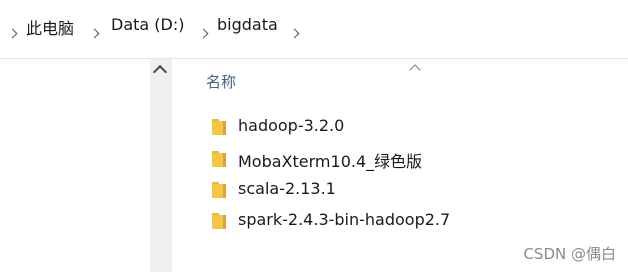 The width and height of the screenshot is (628, 272). Describe the element at coordinates (161, 165) in the screenshot. I see `navigation-pane-scrollbar` at that location.